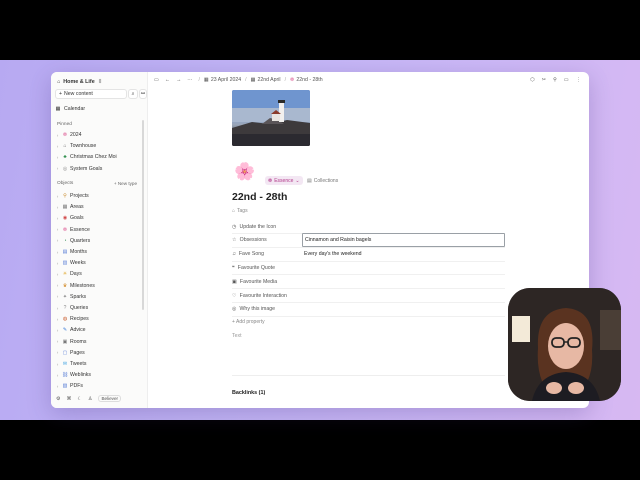 The height and width of the screenshot is (480, 640). What do you see at coordinates (322, 180) in the screenshot?
I see `collections-button: ▤ Collections` at bounding box center [322, 180].